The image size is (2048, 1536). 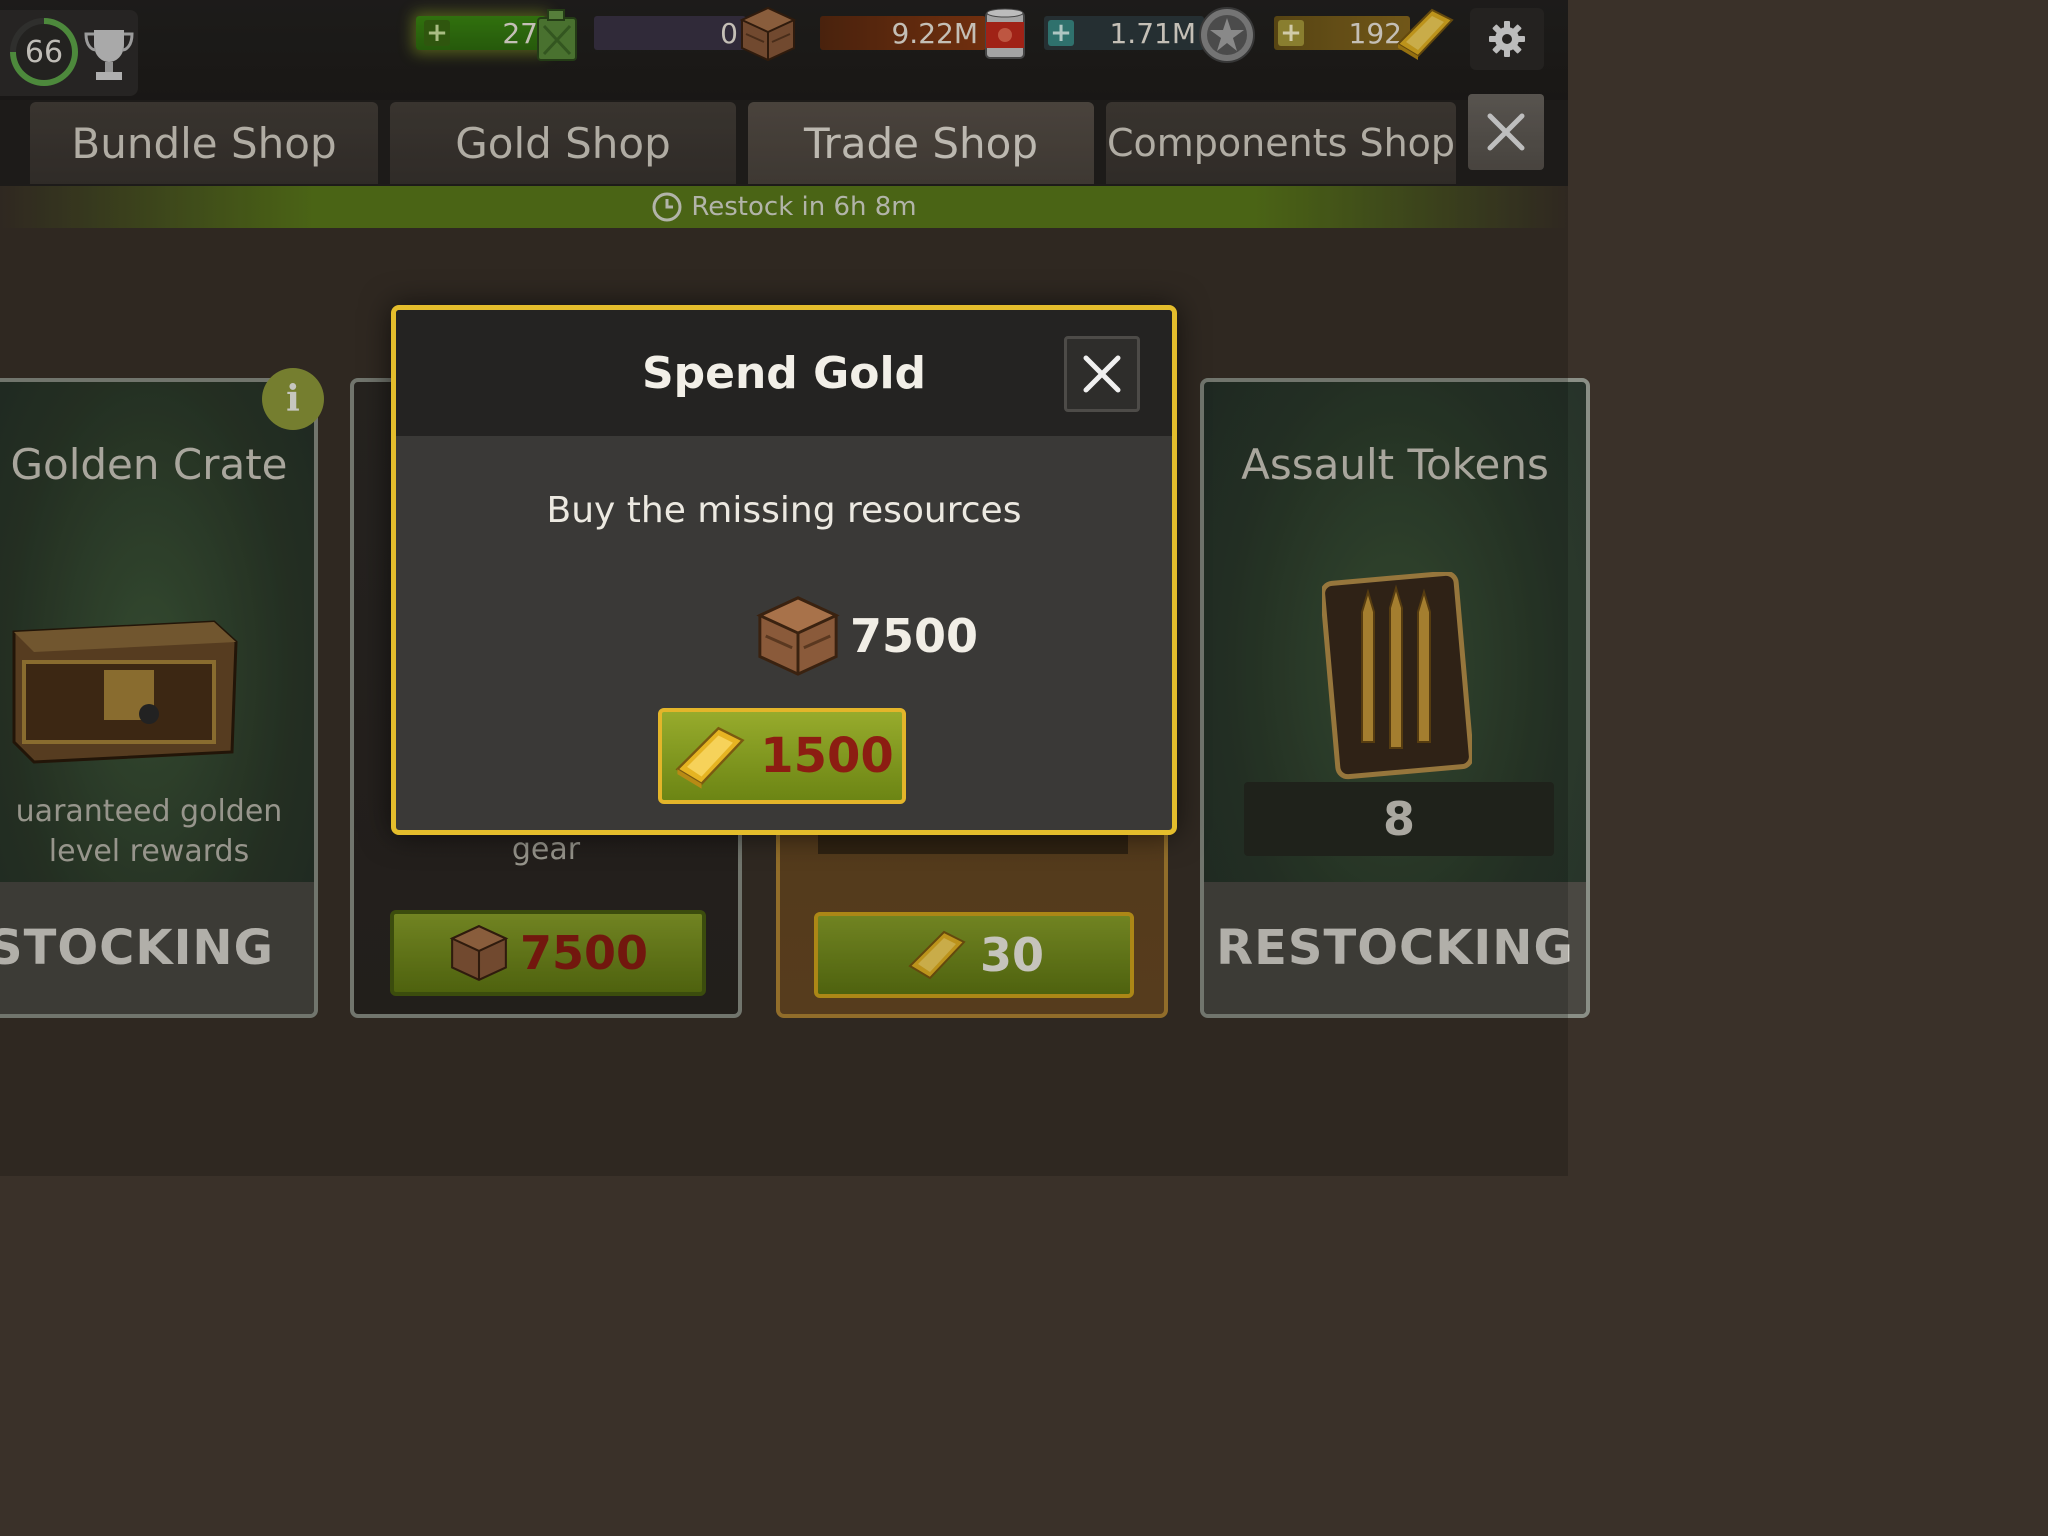 What do you see at coordinates (914, 636) in the screenshot?
I see `missing-resource-amount: 7500` at bounding box center [914, 636].